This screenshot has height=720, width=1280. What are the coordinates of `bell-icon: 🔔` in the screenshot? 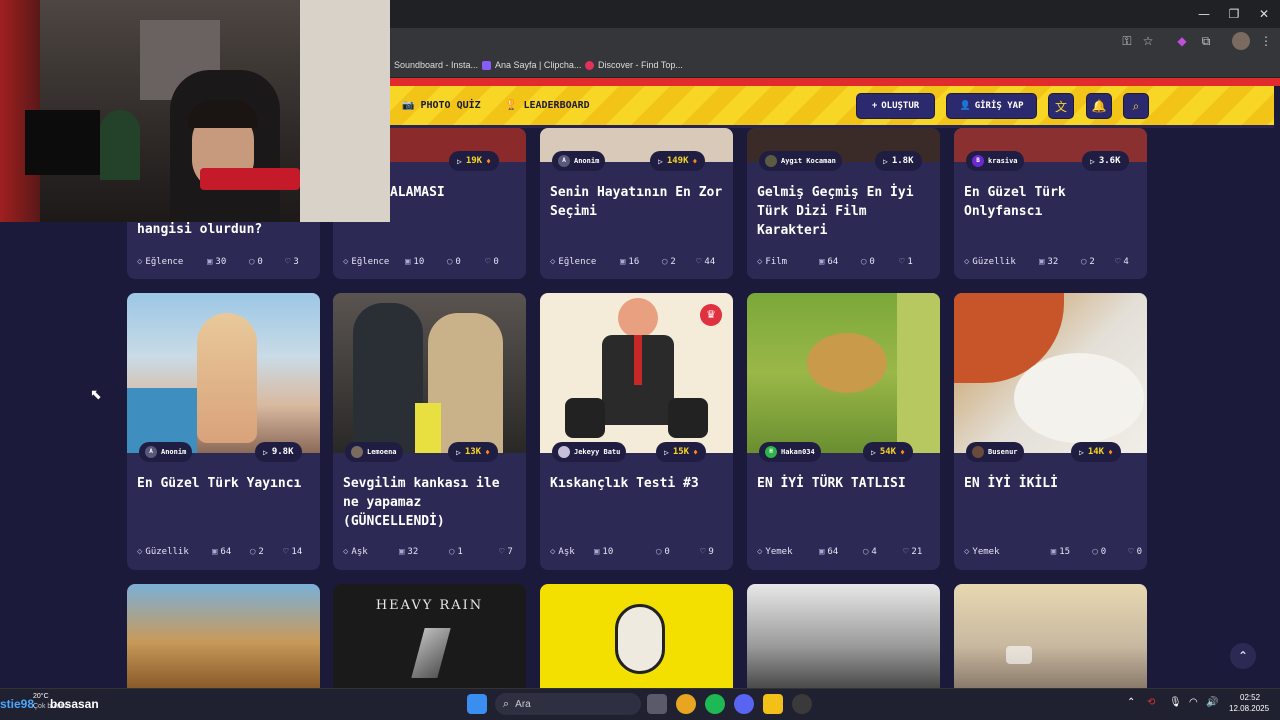 It's located at (1099, 106).